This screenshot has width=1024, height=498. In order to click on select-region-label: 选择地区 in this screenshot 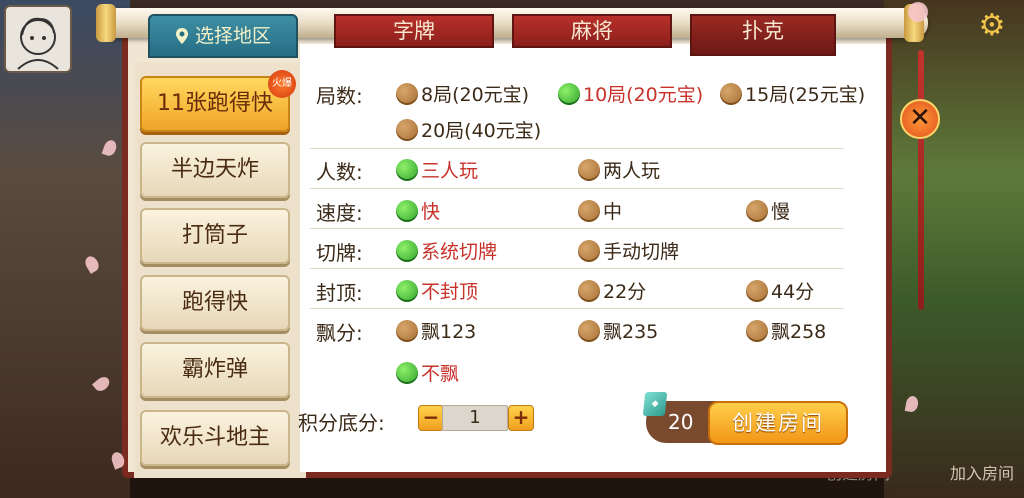, I will do `click(232, 36)`.